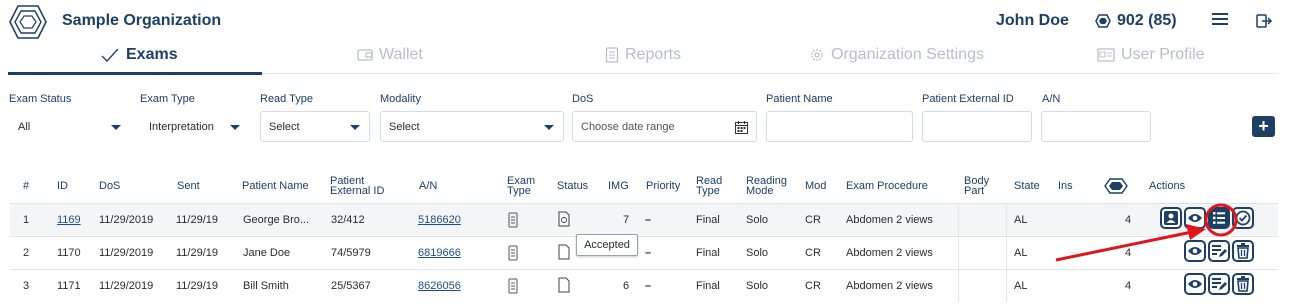  Describe the element at coordinates (1196, 232) in the screenshot. I see `annotation-arrow-head` at that location.